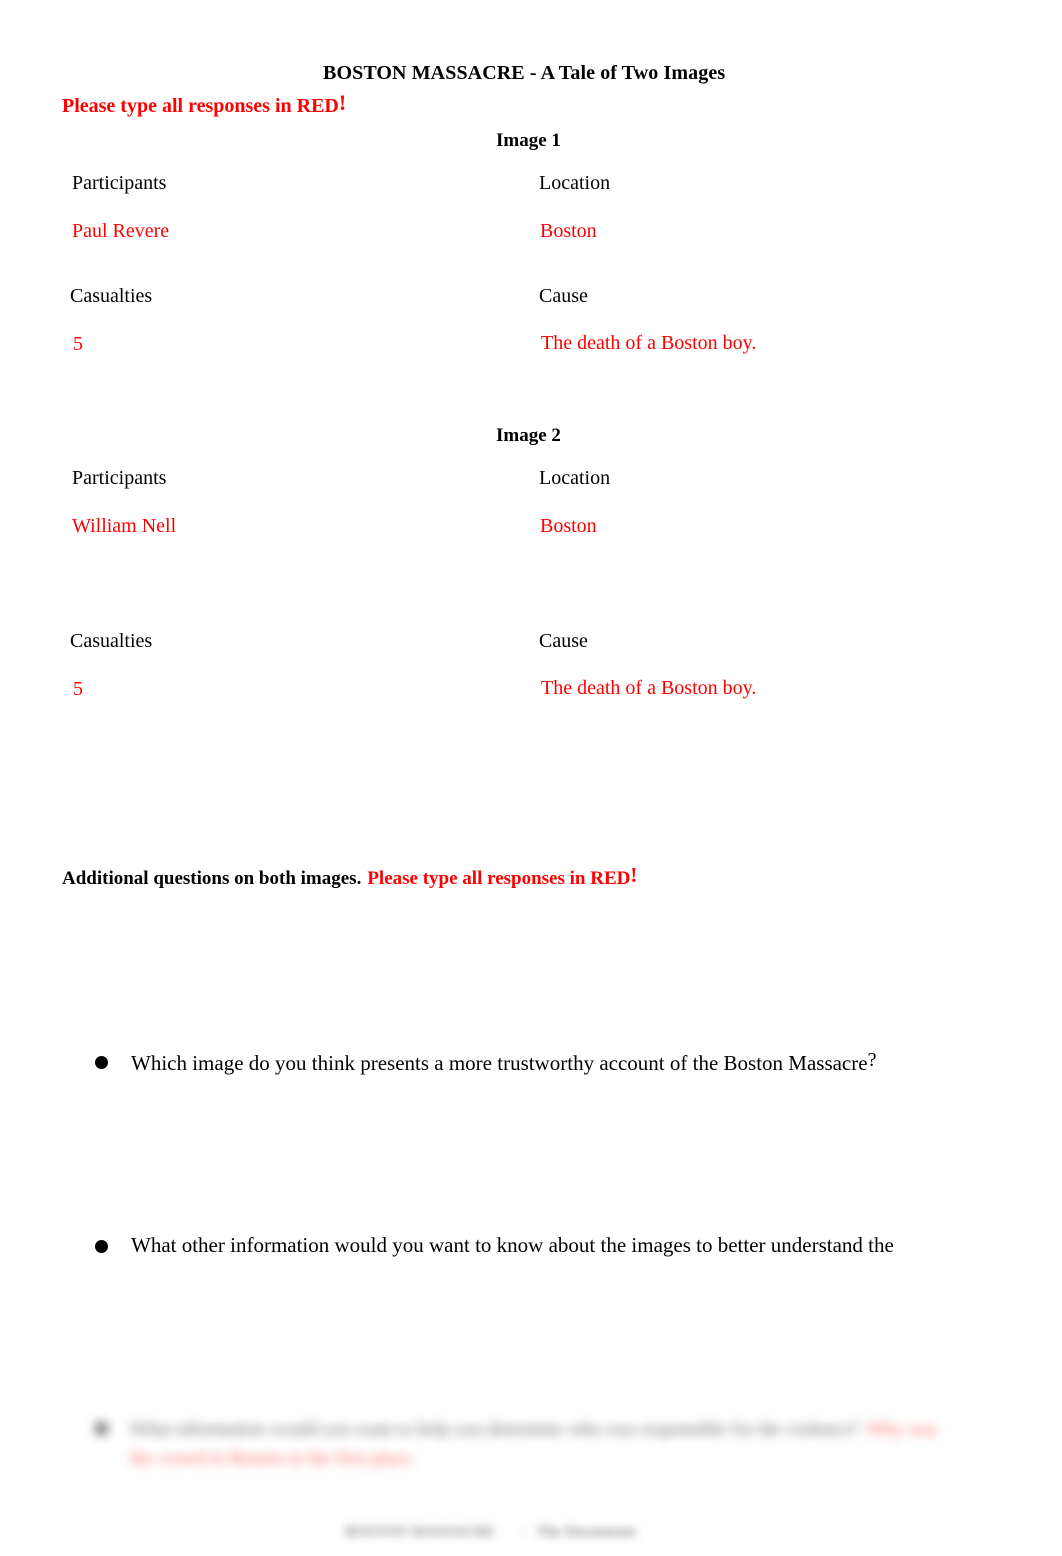  What do you see at coordinates (524, 1532) in the screenshot?
I see `footer-dash: -` at bounding box center [524, 1532].